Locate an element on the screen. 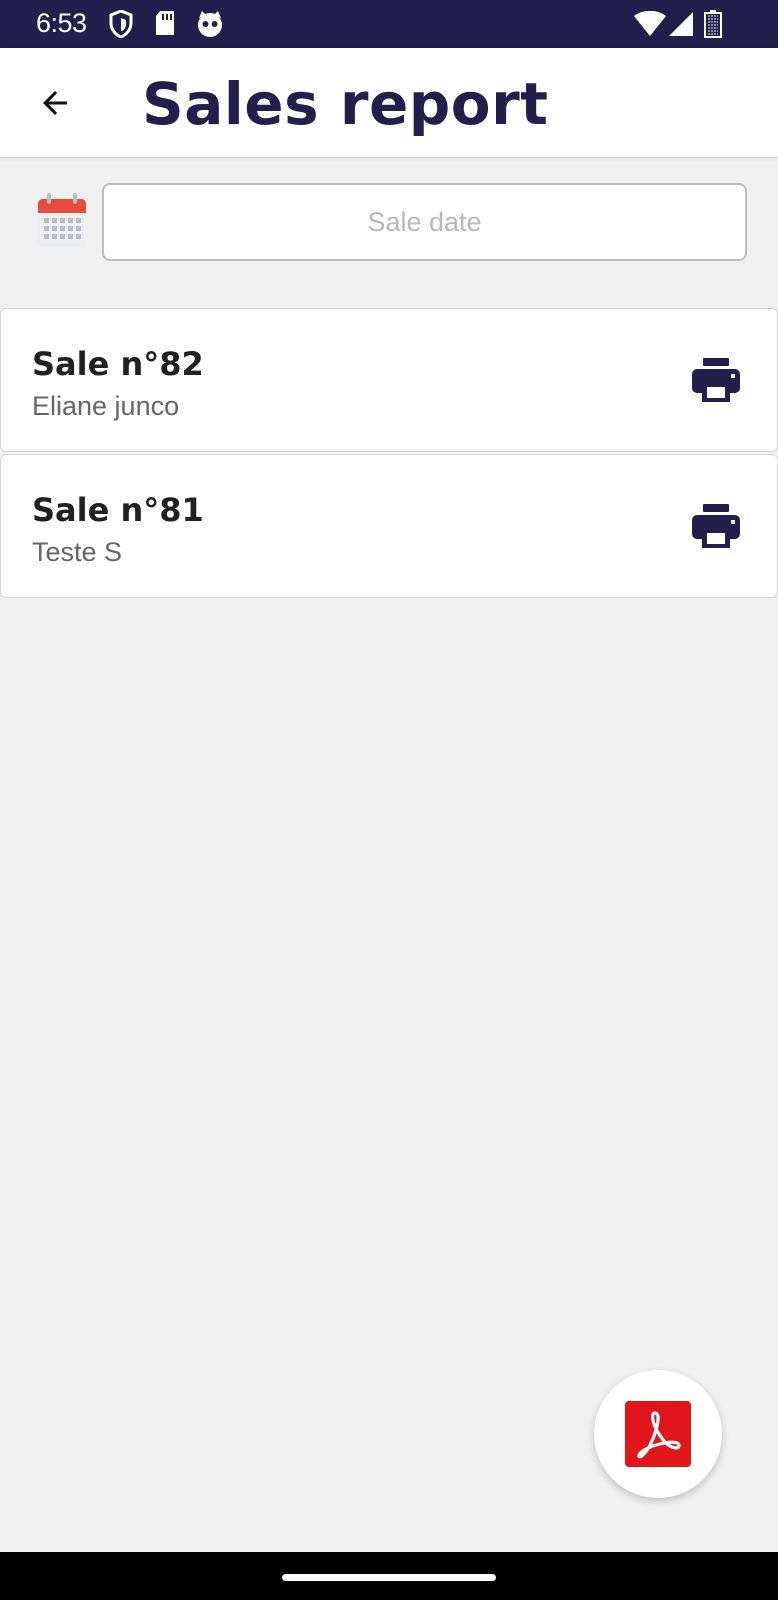 This screenshot has height=1600, width=778. wifi-icon is located at coordinates (650, 23).